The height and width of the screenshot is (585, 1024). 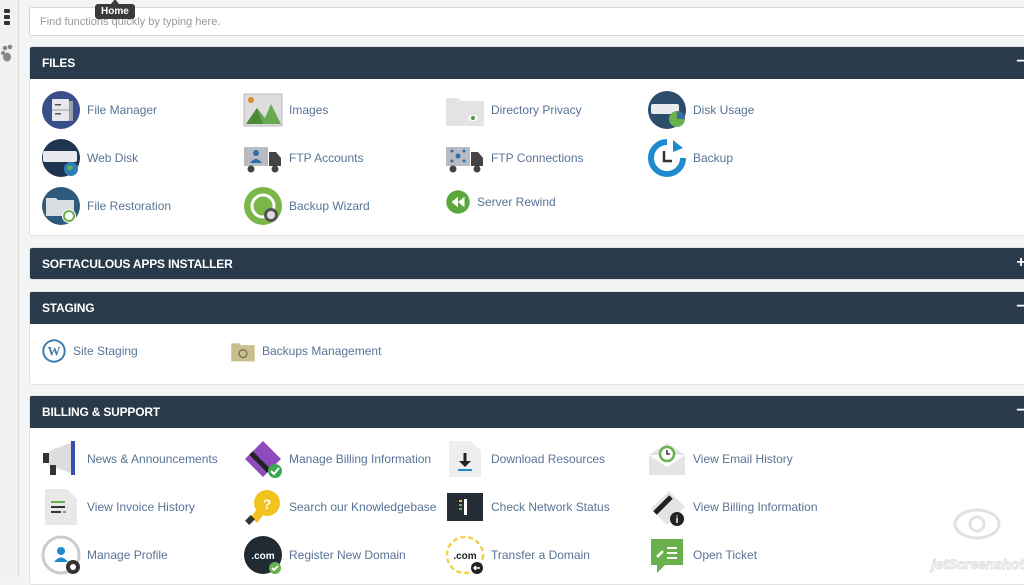 I want to click on megaphone-icon, so click(x=61, y=459).